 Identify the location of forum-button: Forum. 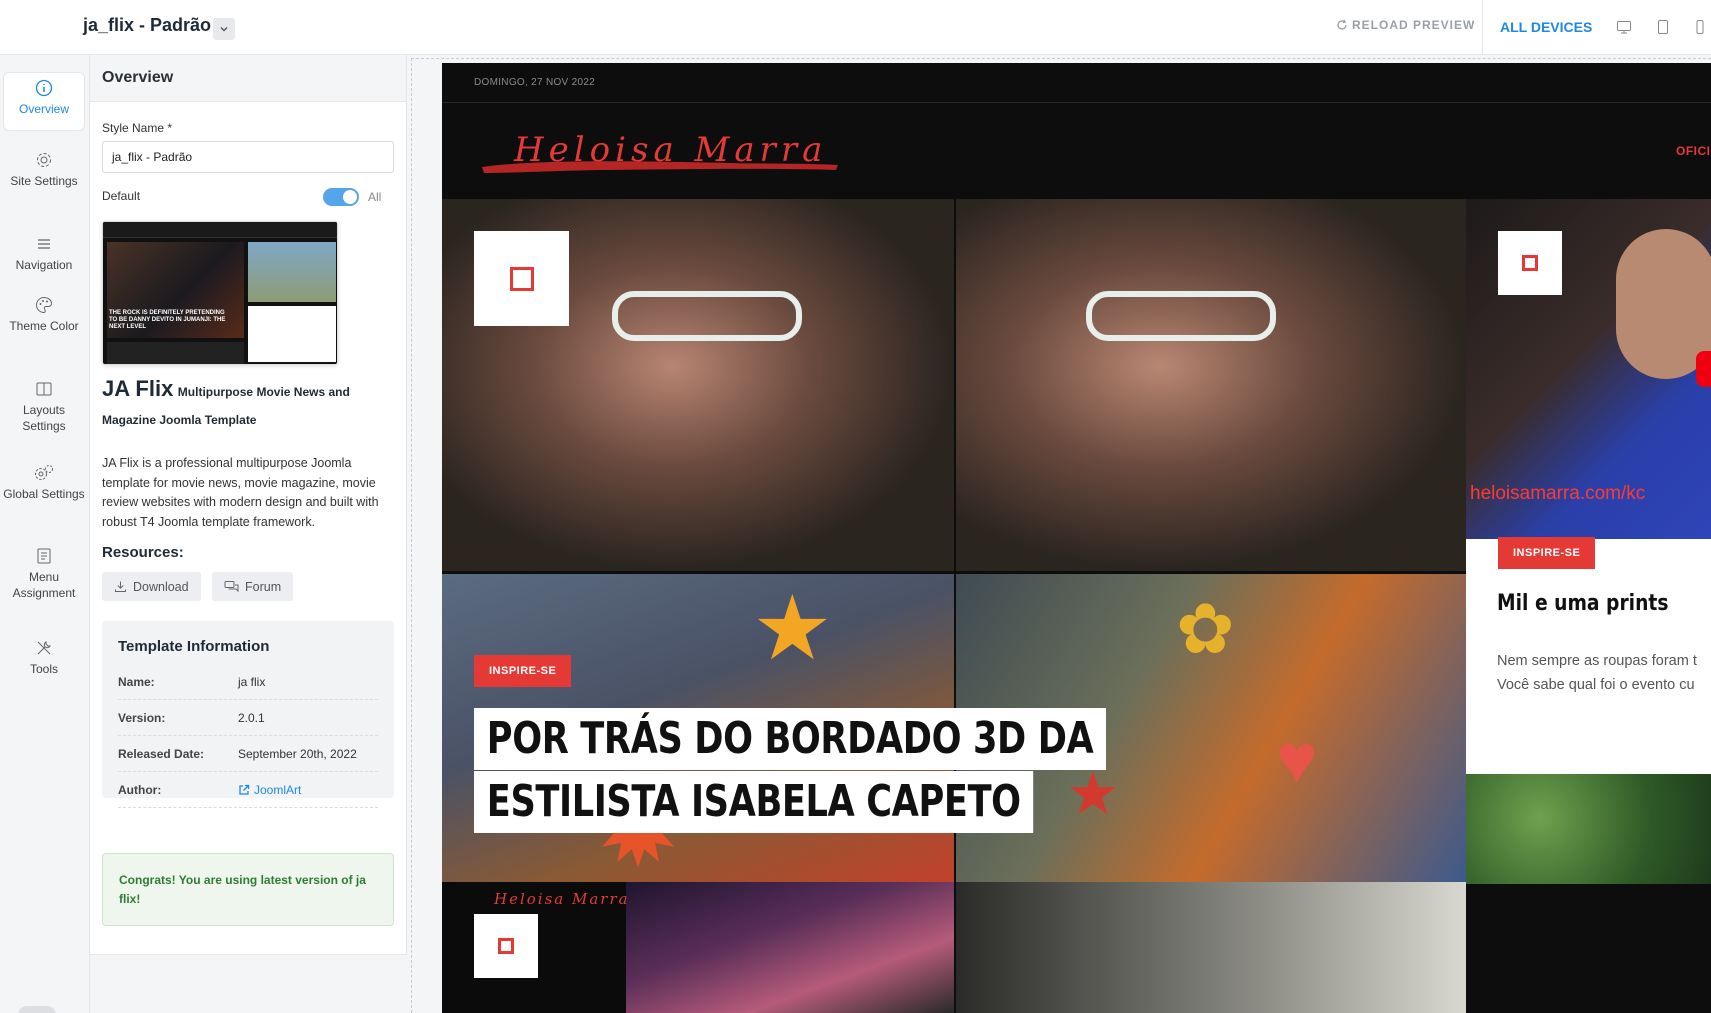
(253, 586).